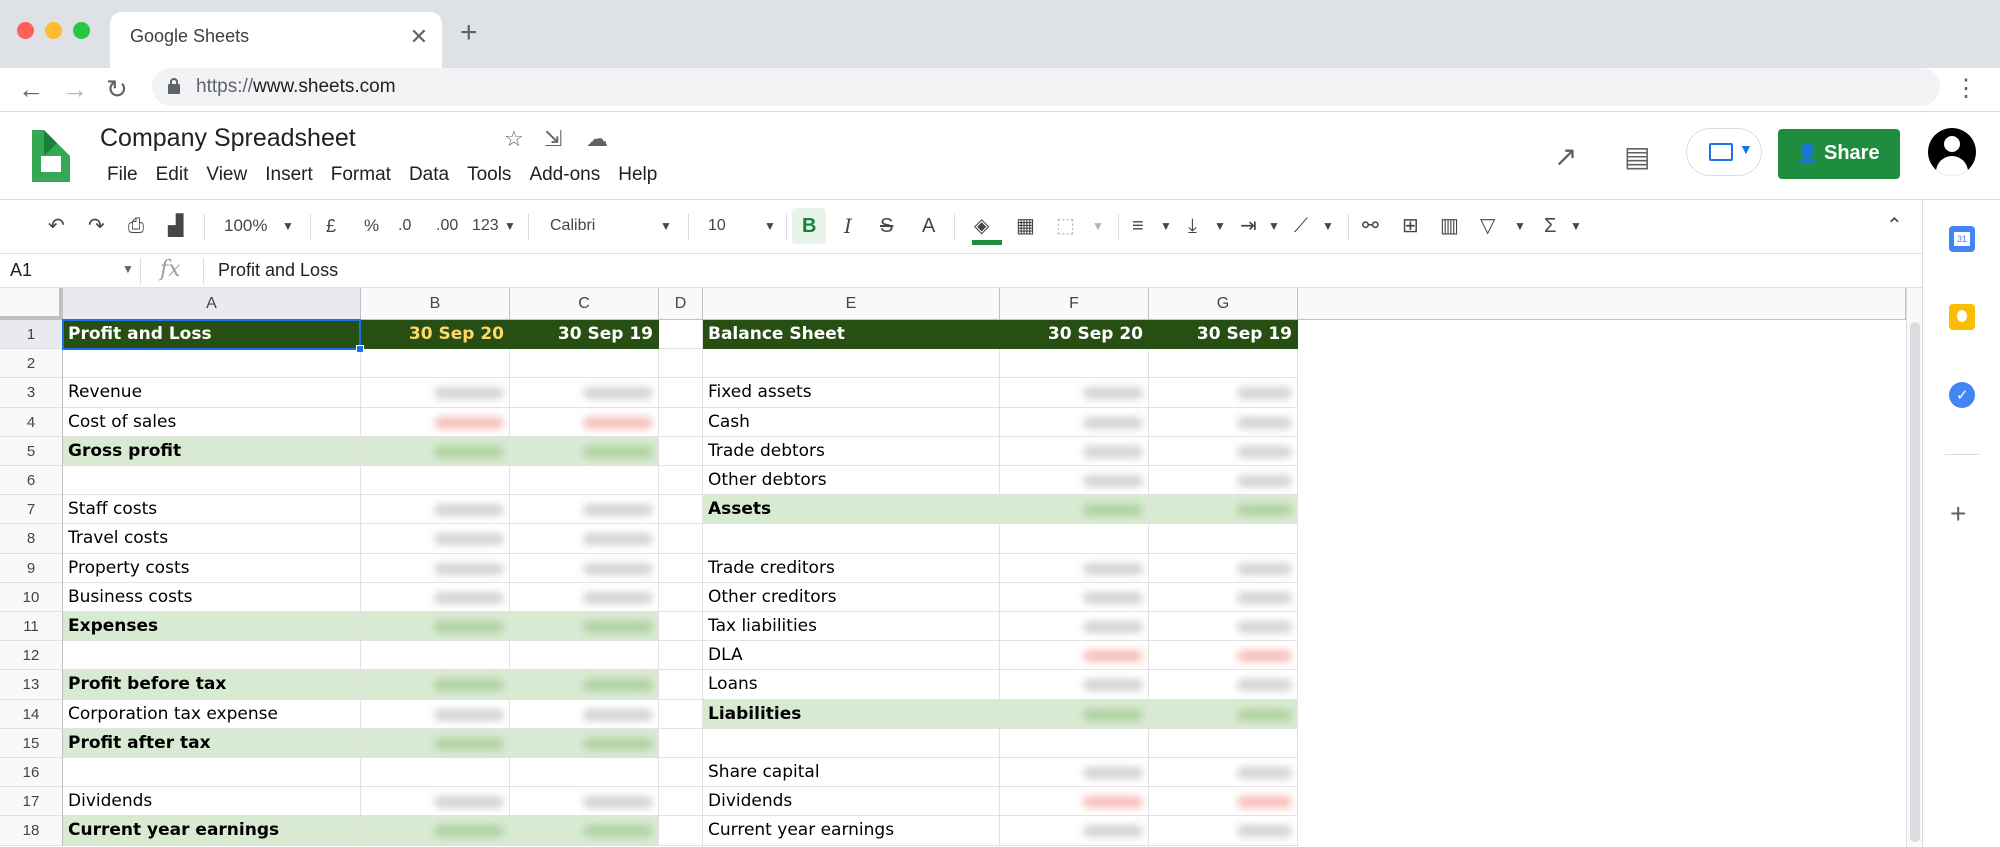 The width and height of the screenshot is (2000, 847). I want to click on row-header-11: 11, so click(31, 627).